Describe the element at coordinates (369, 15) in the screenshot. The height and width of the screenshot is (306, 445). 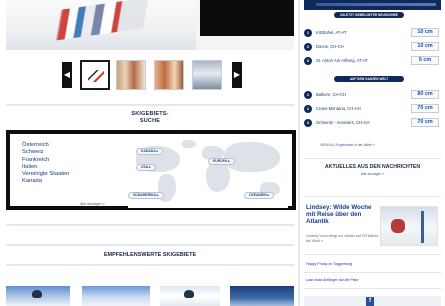
I see `recent-snow-title: ZULETZT GEMELDETER NEUSCHNEE` at that location.